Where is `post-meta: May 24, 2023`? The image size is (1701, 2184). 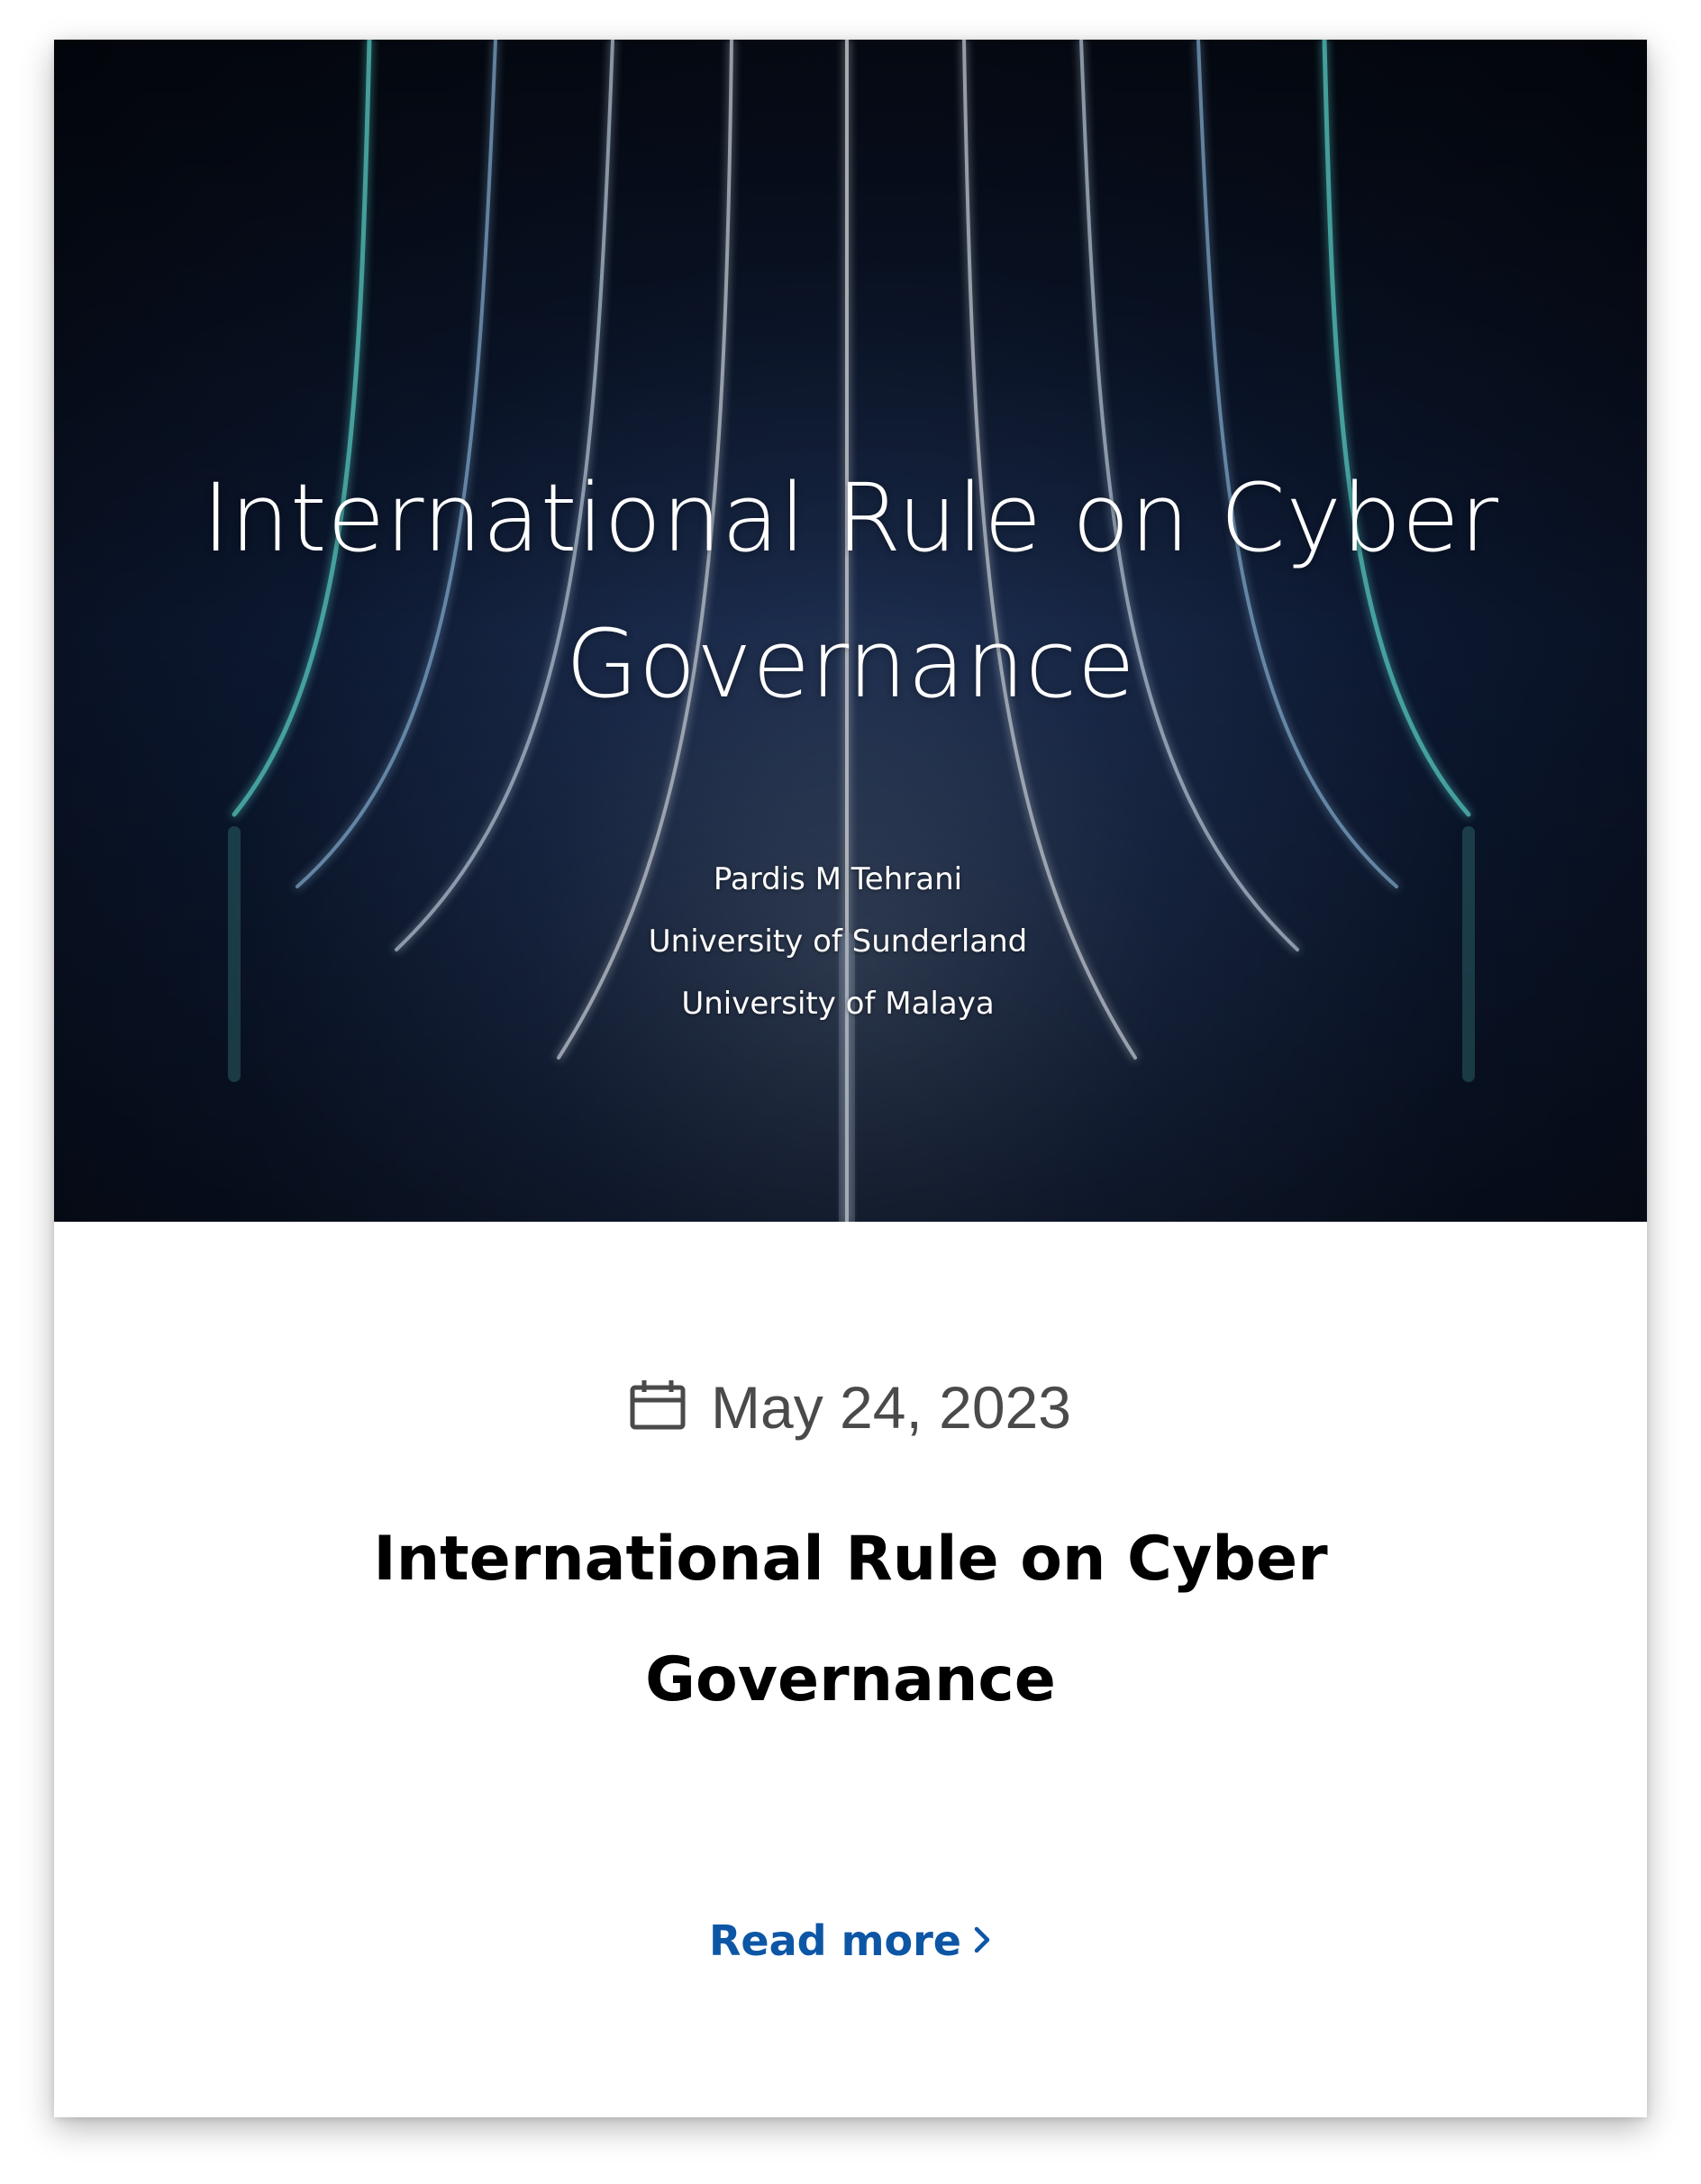
post-meta: May 24, 2023 is located at coordinates (851, 1407).